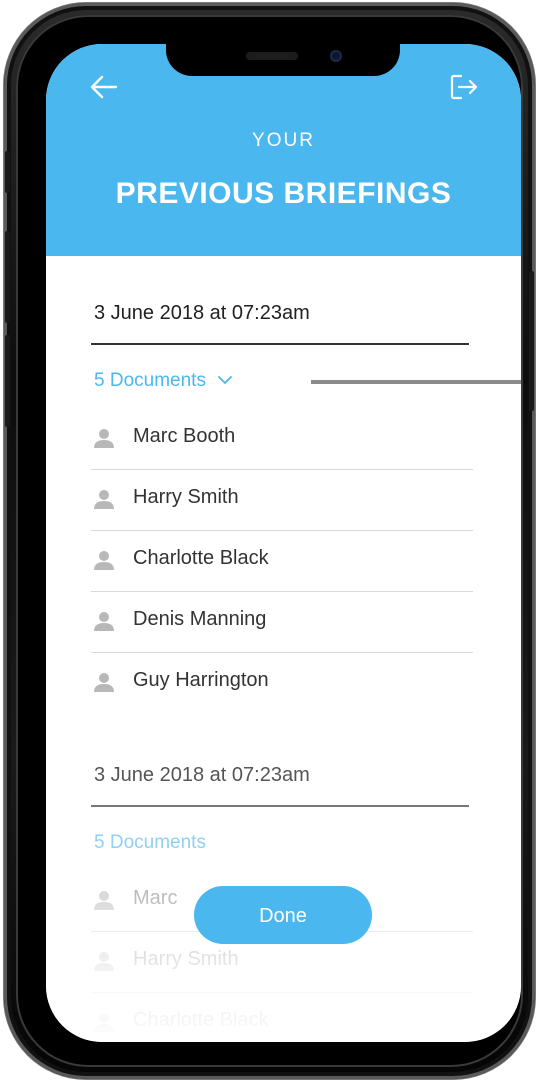  Describe the element at coordinates (282, 501) in the screenshot. I see `list-item: Harry Smith` at that location.